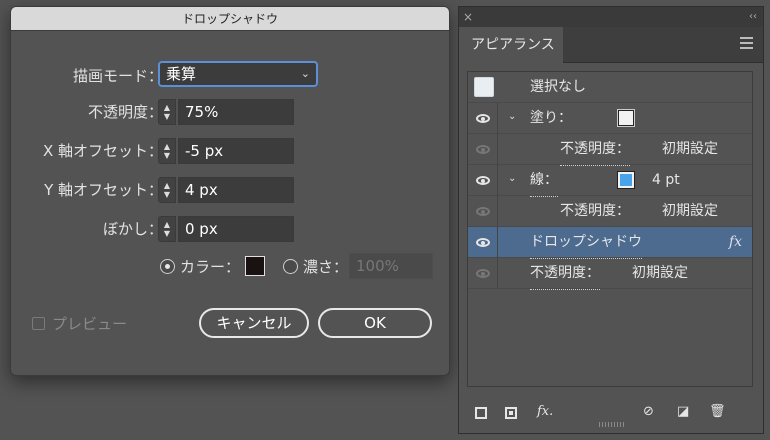 This screenshot has width=770, height=440. Describe the element at coordinates (236, 112) in the screenshot. I see `opacity-input: 75%` at that location.